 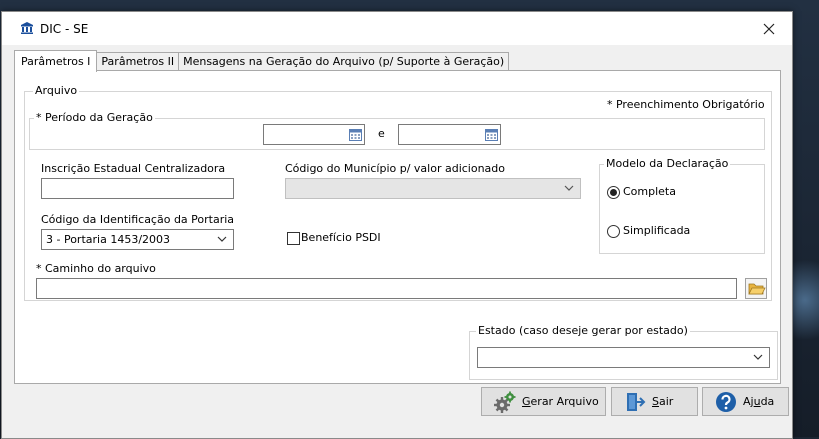 What do you see at coordinates (381, 133) in the screenshot?
I see `periodo-separator: e` at bounding box center [381, 133].